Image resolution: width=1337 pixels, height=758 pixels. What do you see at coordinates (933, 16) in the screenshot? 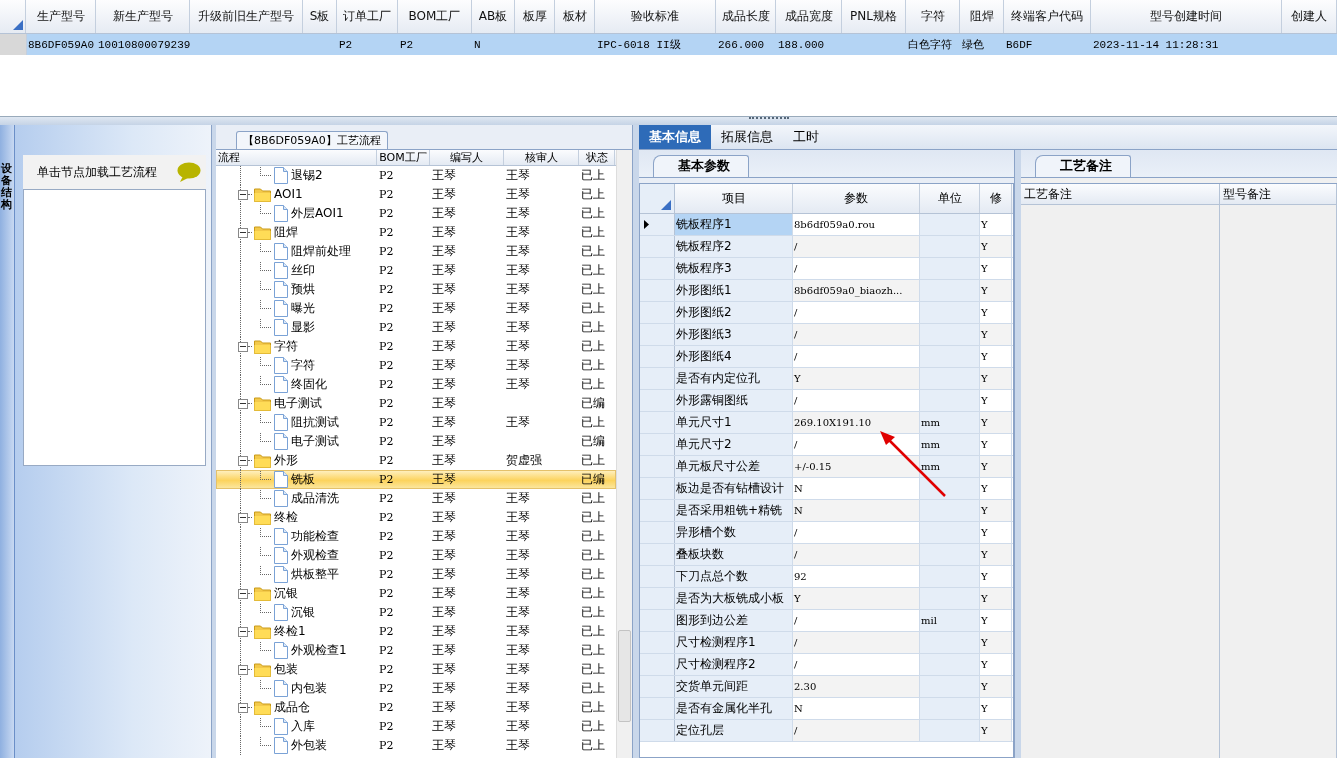
I see `column-header: 字符` at bounding box center [933, 16].